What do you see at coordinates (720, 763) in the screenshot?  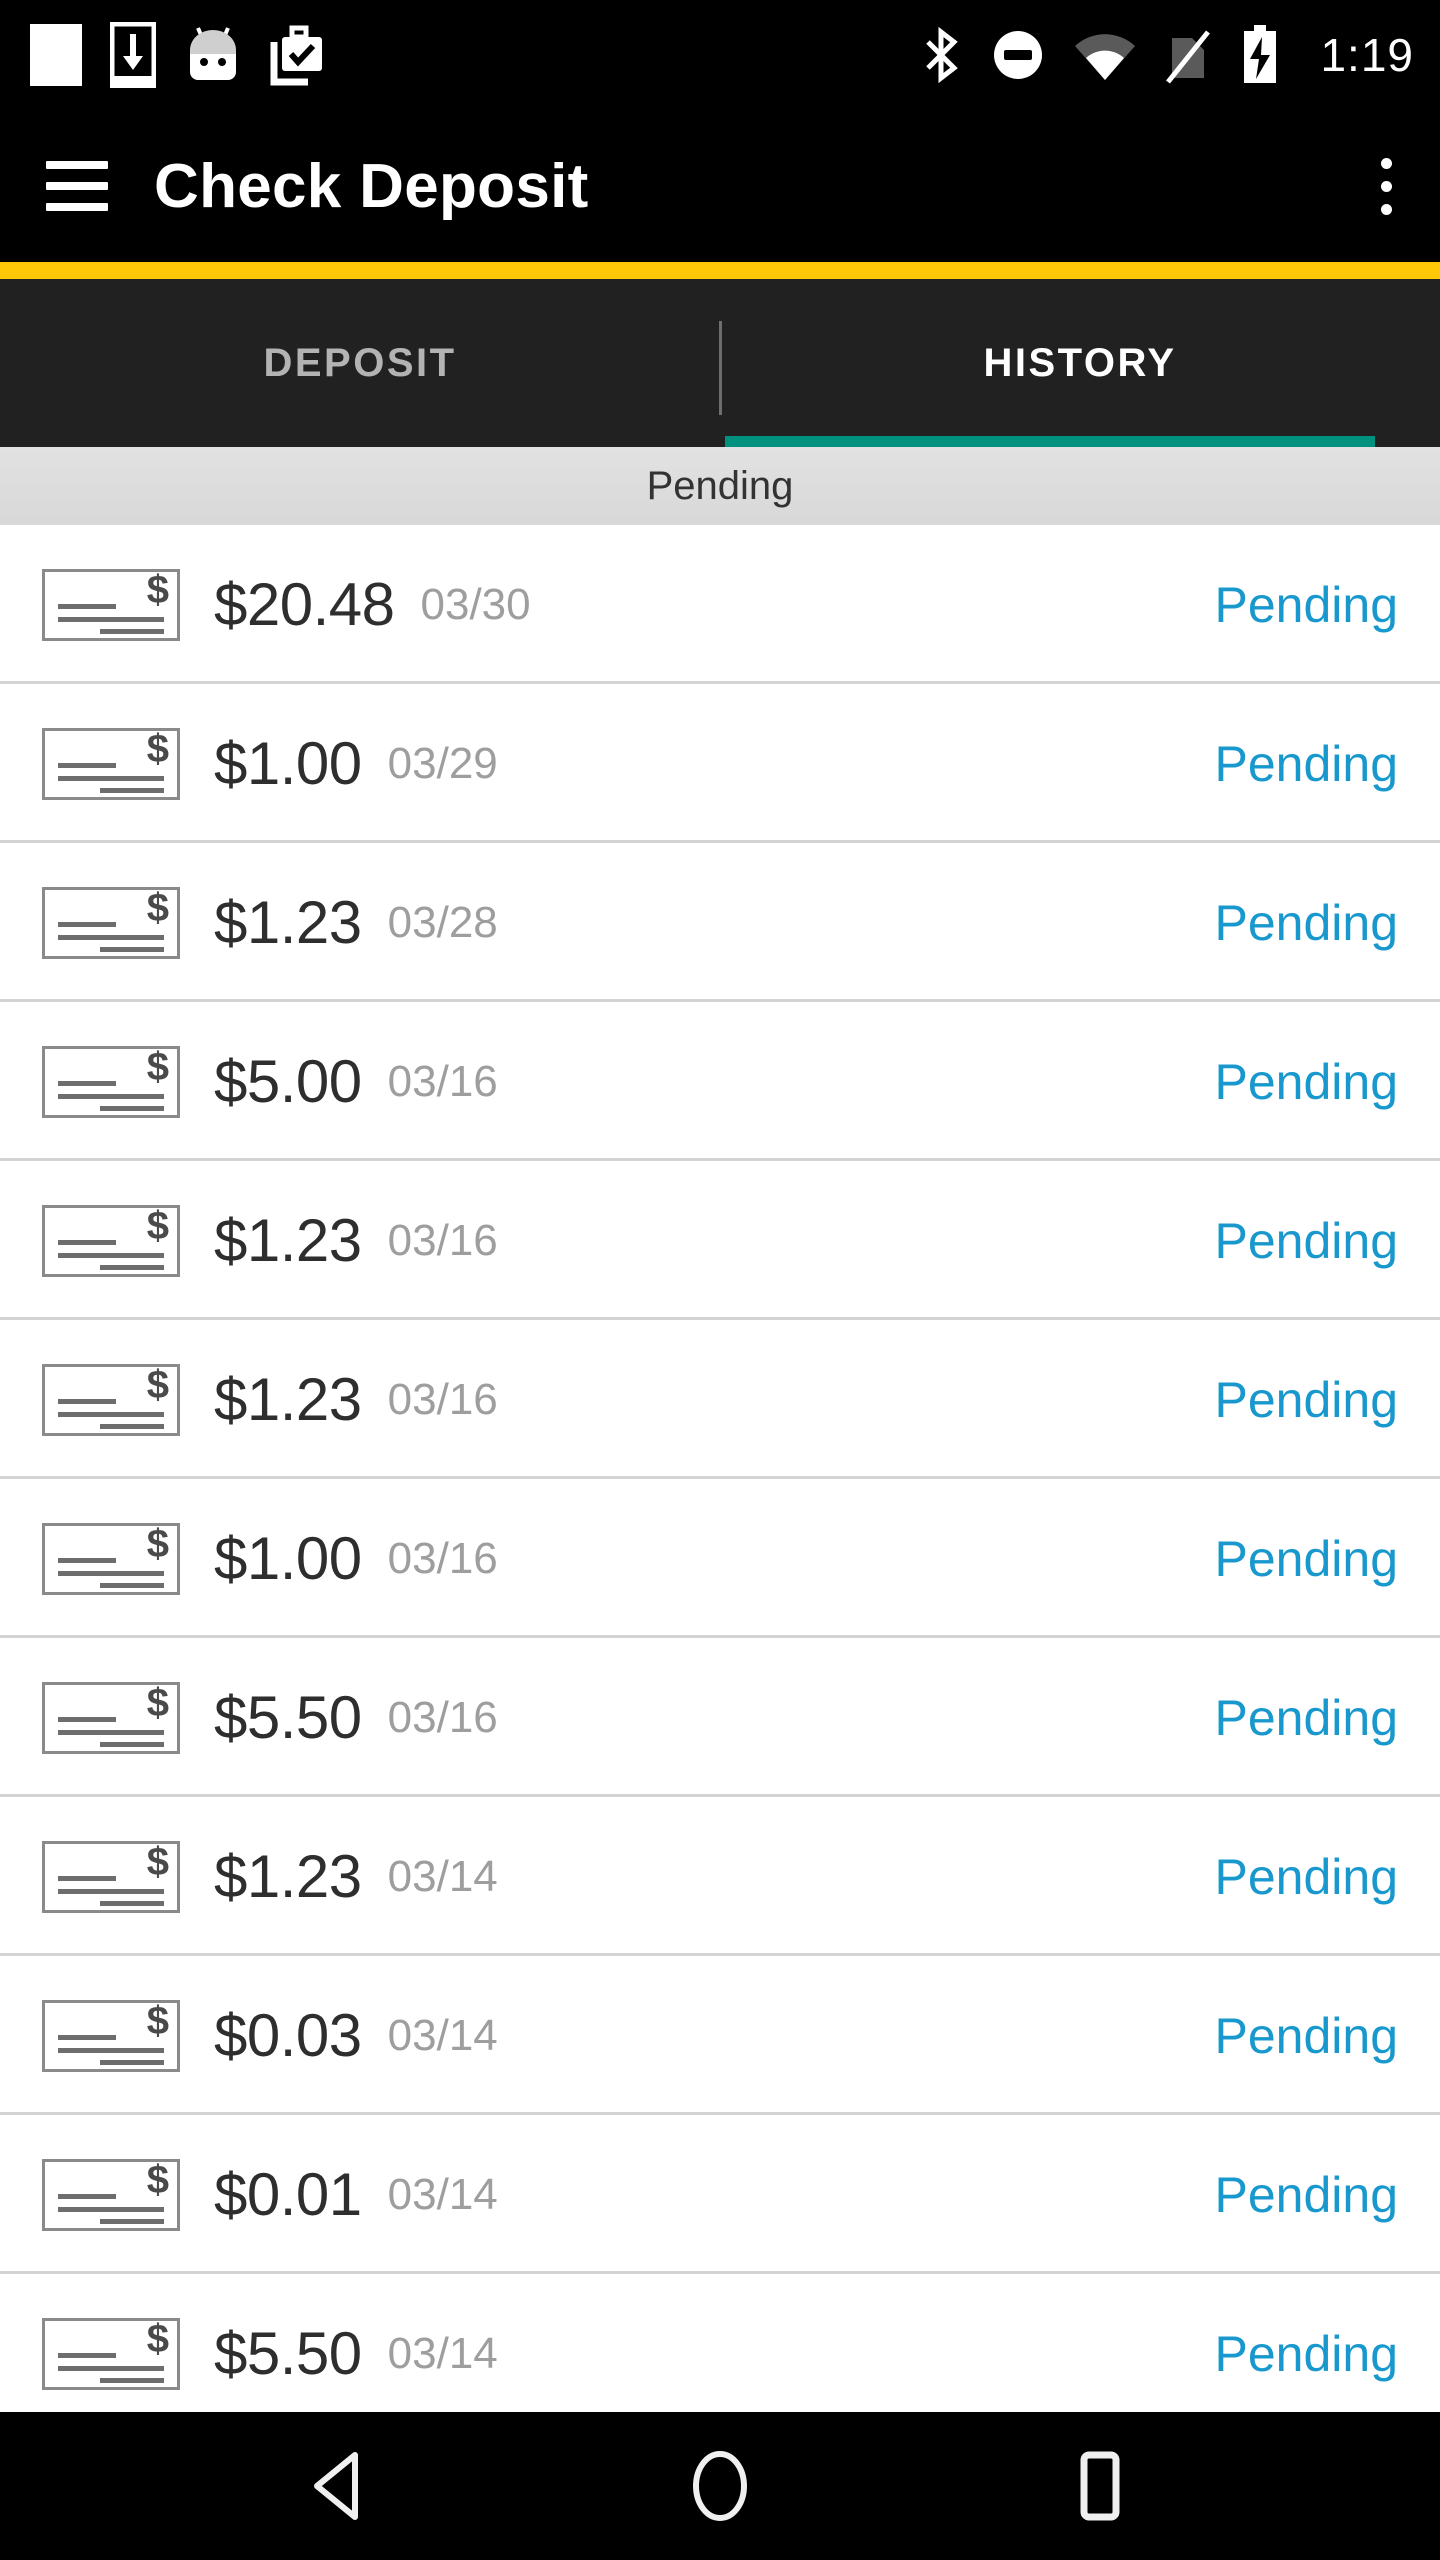 I see `table-row: $ $1.00 03/29 Pending` at bounding box center [720, 763].